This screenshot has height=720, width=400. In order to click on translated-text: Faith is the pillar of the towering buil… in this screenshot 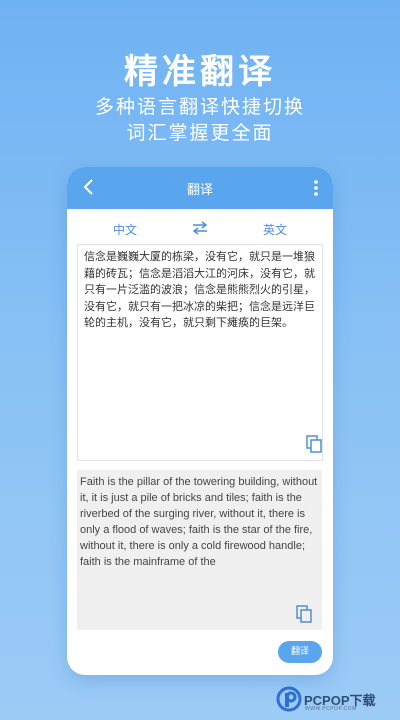, I will do `click(199, 522)`.